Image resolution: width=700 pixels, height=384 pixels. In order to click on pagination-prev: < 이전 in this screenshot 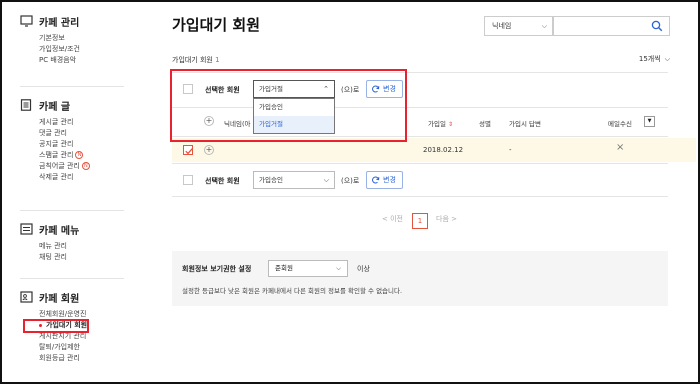, I will do `click(392, 219)`.